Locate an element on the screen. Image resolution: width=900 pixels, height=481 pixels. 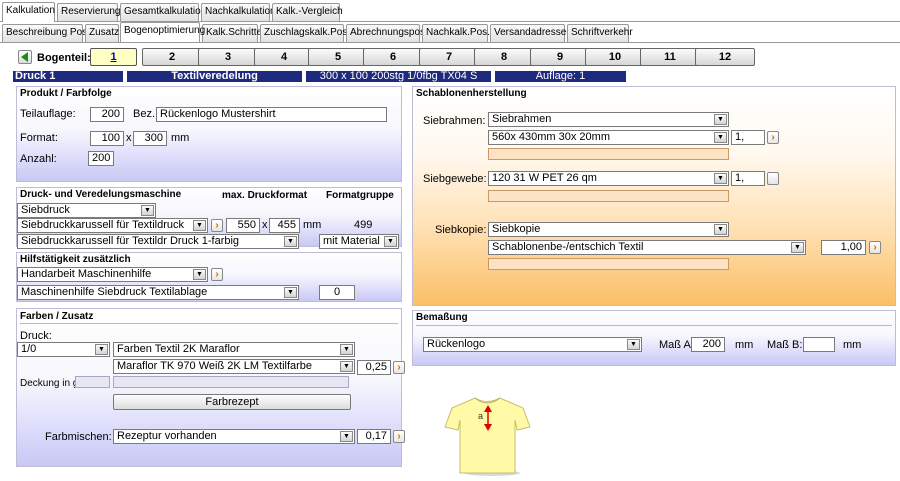
hilfs-item1-select: Handarbeit Maschinenhilfe ▼ is located at coordinates (112, 274).